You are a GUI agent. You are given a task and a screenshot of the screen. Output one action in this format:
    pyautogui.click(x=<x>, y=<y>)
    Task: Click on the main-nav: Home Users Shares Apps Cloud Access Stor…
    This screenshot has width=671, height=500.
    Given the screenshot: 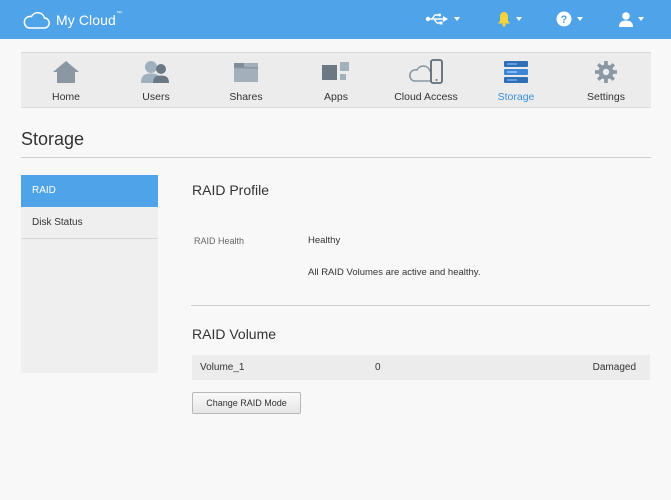 What is the action you would take?
    pyautogui.click(x=336, y=80)
    